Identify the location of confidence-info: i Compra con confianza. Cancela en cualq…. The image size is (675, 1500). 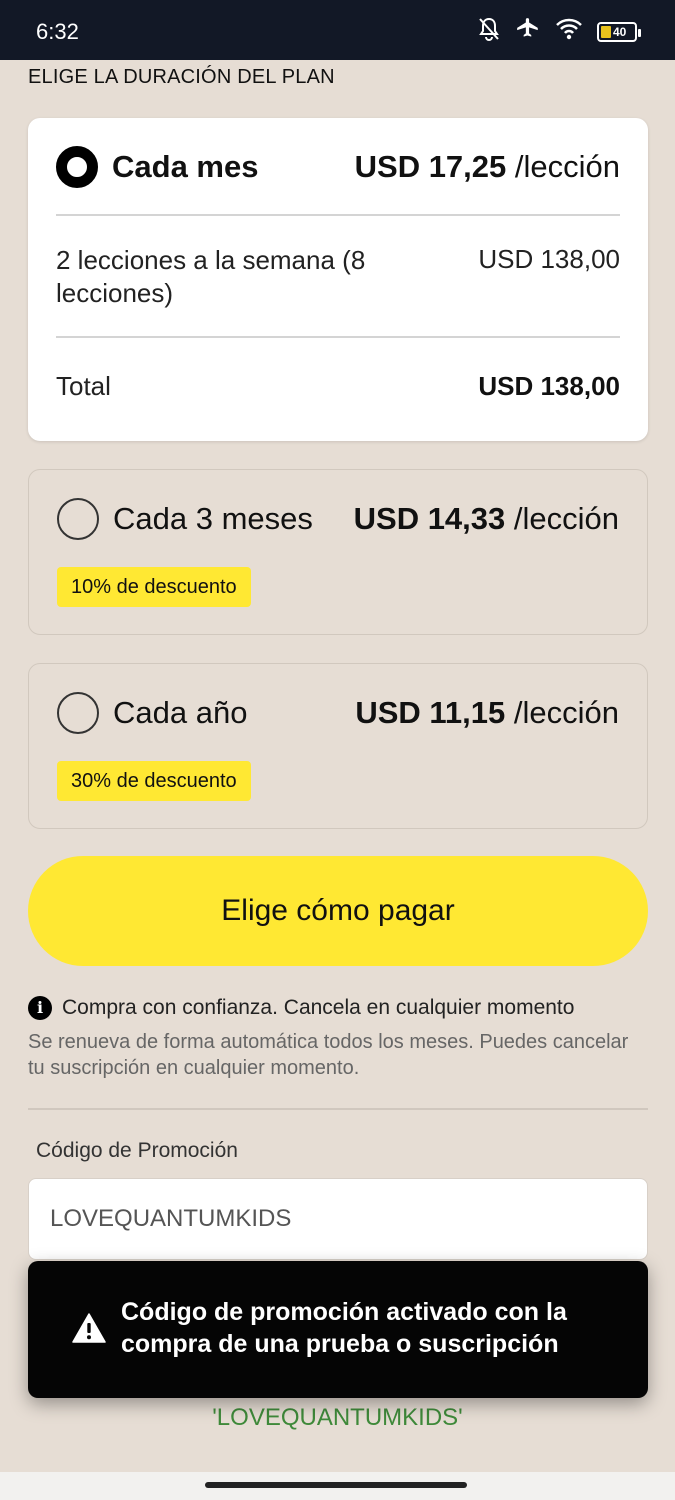
(301, 1008).